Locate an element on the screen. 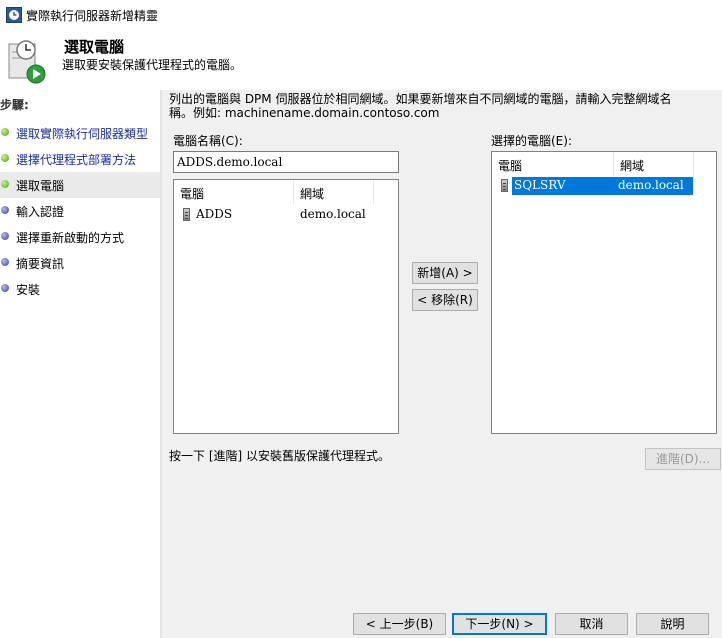  available-computers-list: 電腦 網域 ADDS demo.local is located at coordinates (286, 306).